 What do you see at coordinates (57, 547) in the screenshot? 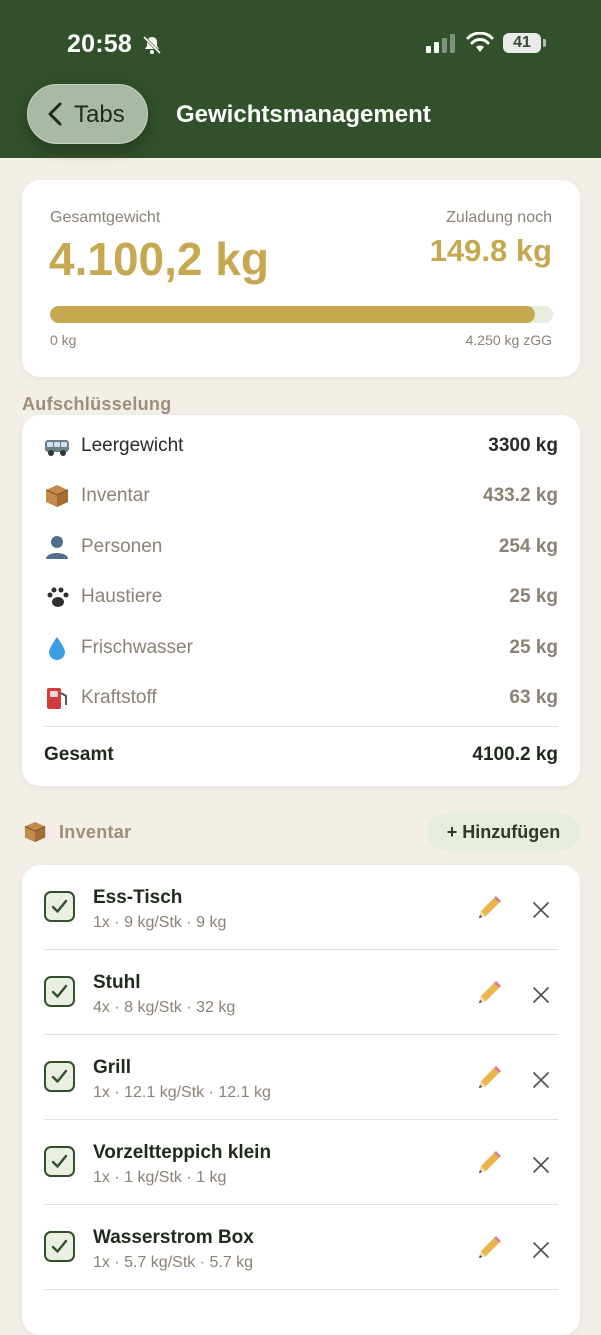
I see `person-icon` at bounding box center [57, 547].